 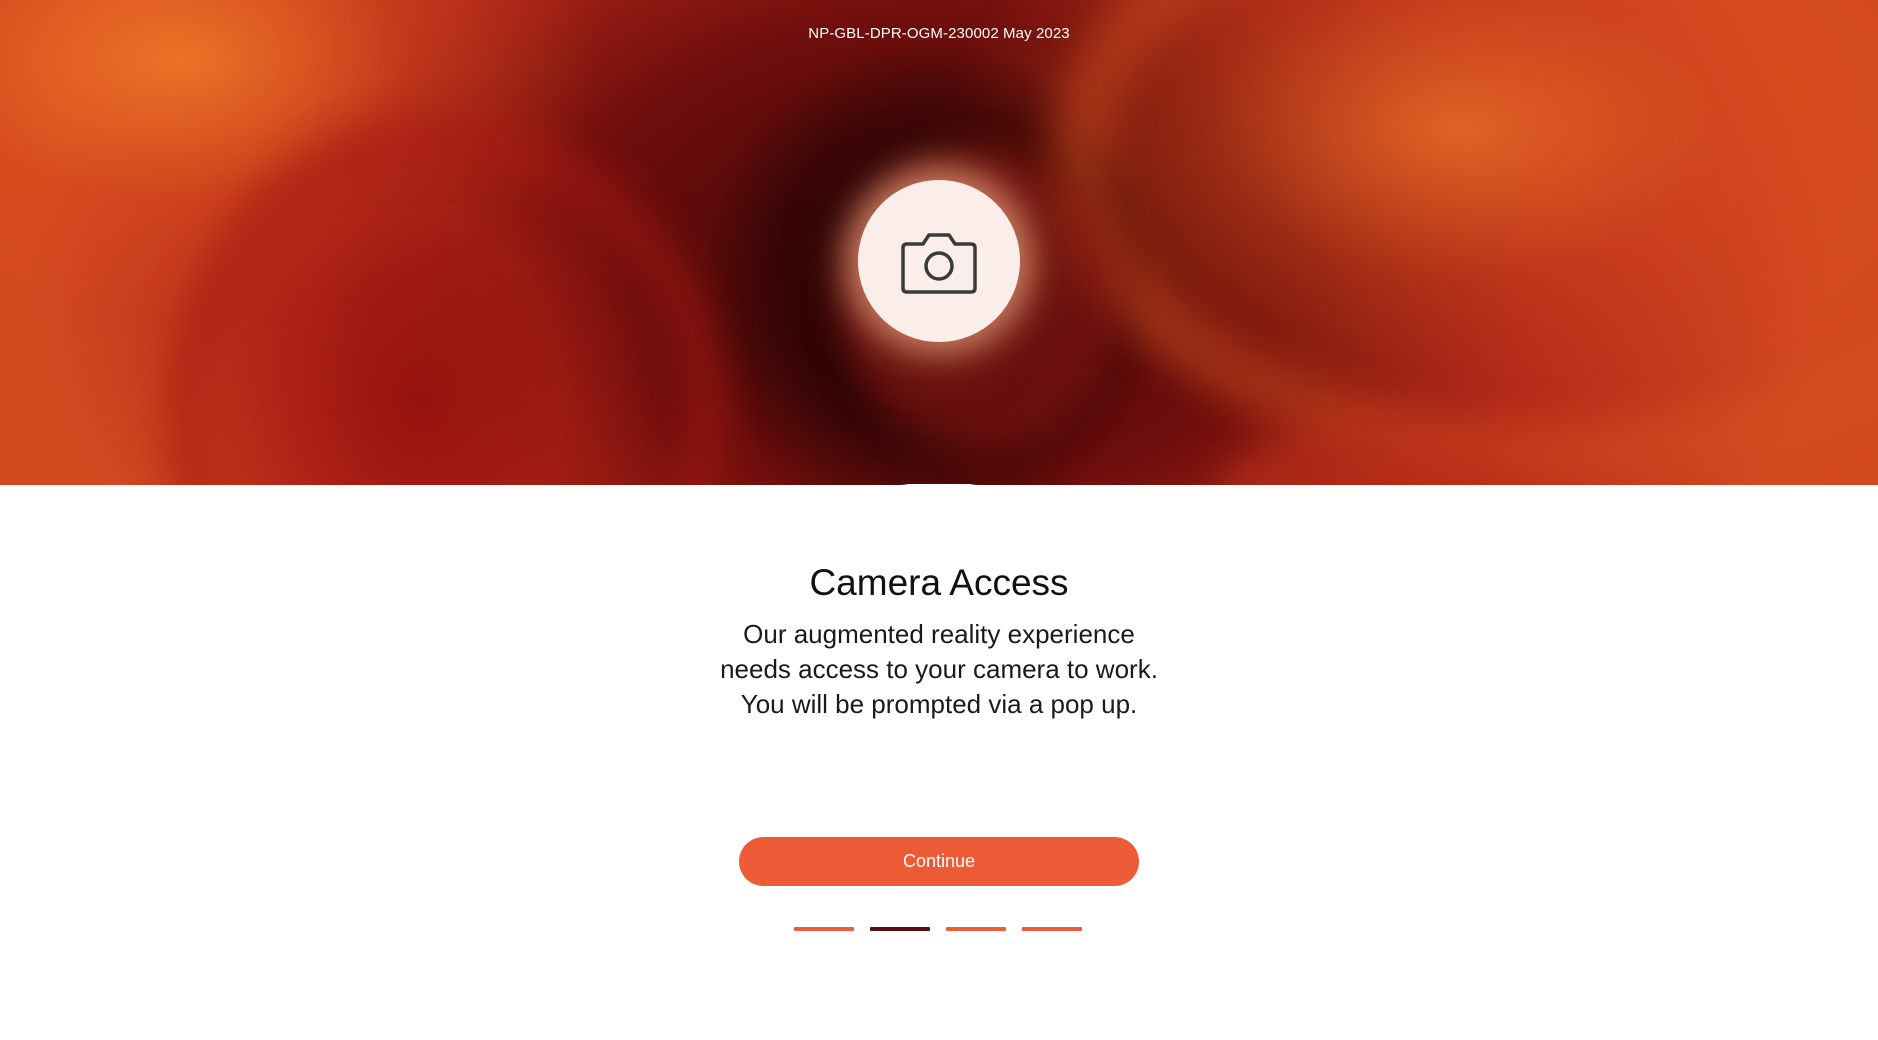 What do you see at coordinates (900, 929) in the screenshot?
I see `step-indicator-item-active` at bounding box center [900, 929].